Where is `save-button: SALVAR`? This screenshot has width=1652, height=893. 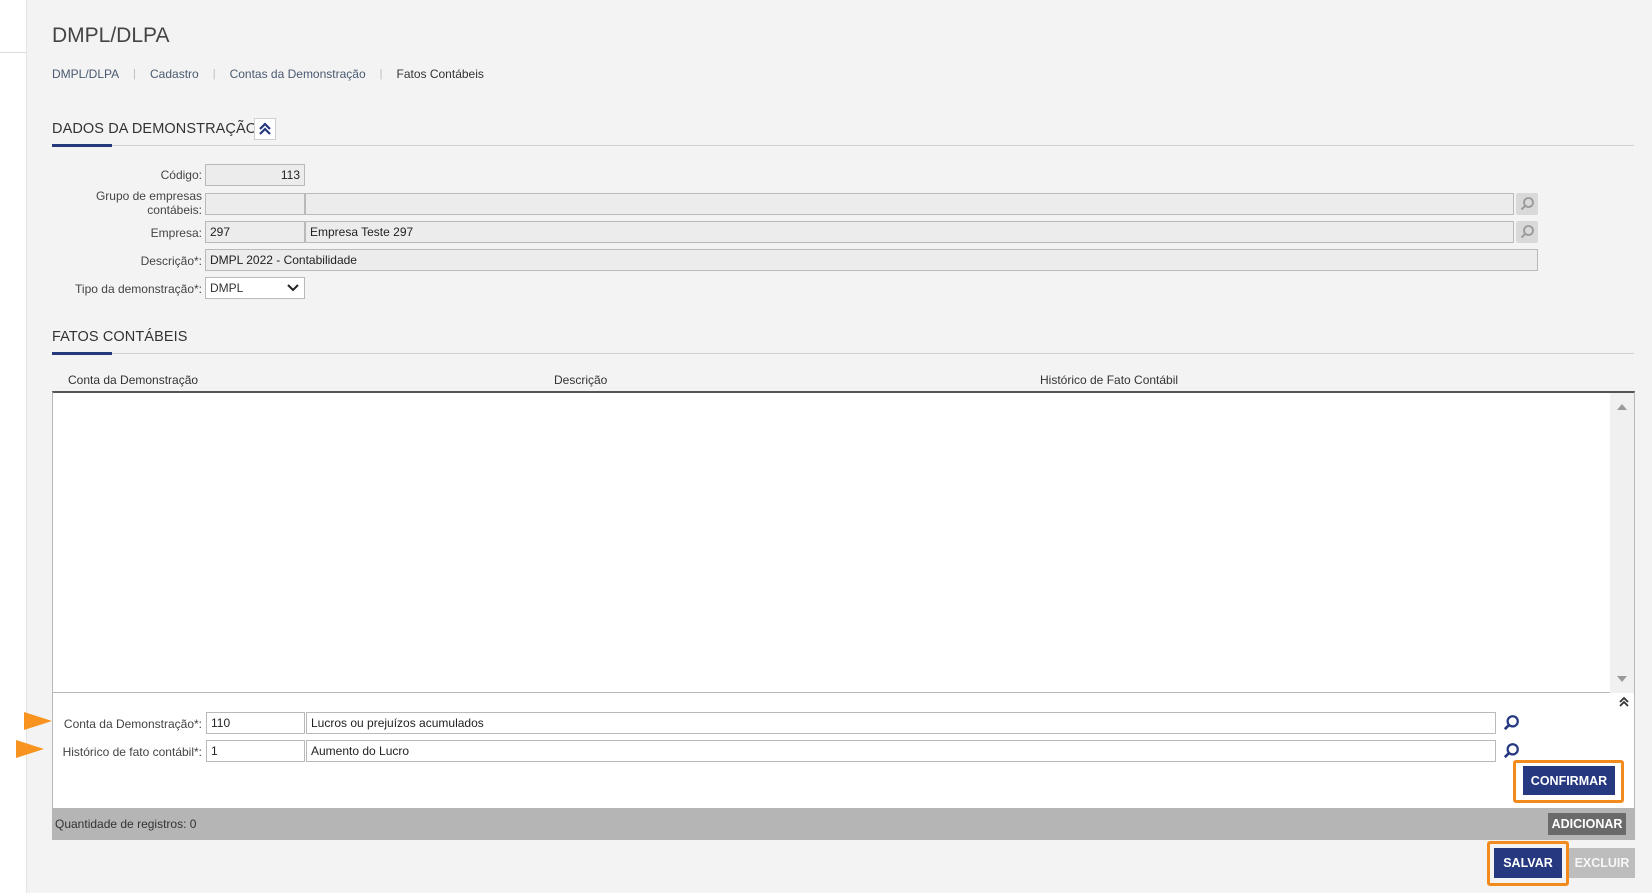 save-button: SALVAR is located at coordinates (1528, 863).